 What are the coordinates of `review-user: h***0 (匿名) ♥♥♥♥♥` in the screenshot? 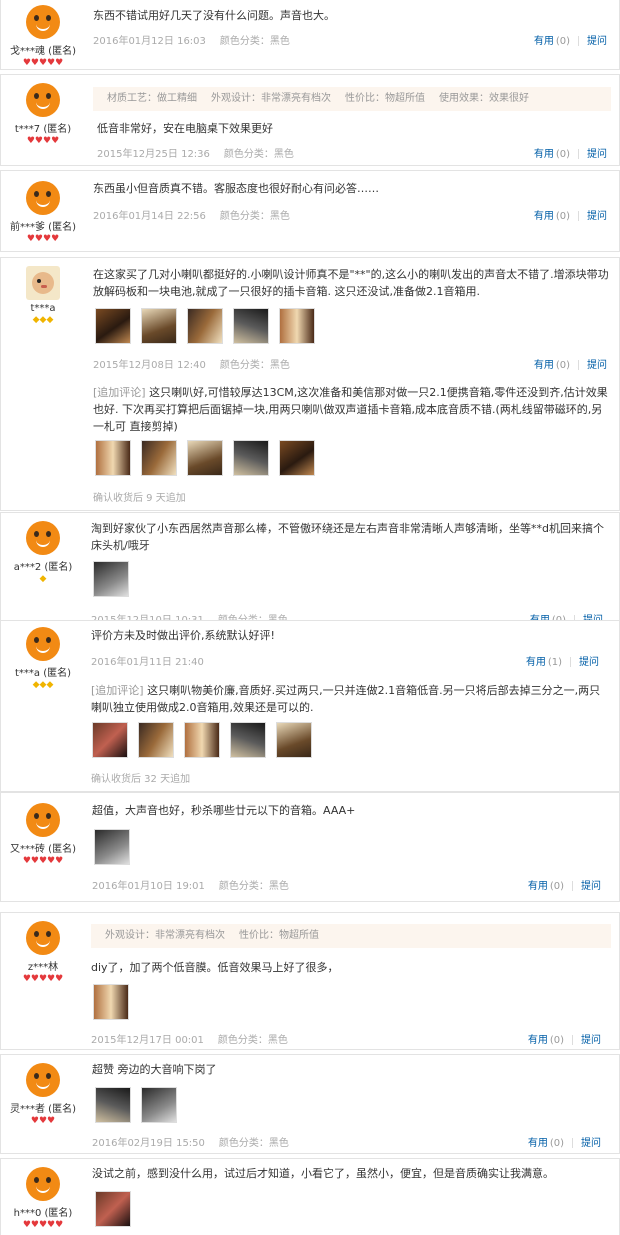 It's located at (43, 1198).